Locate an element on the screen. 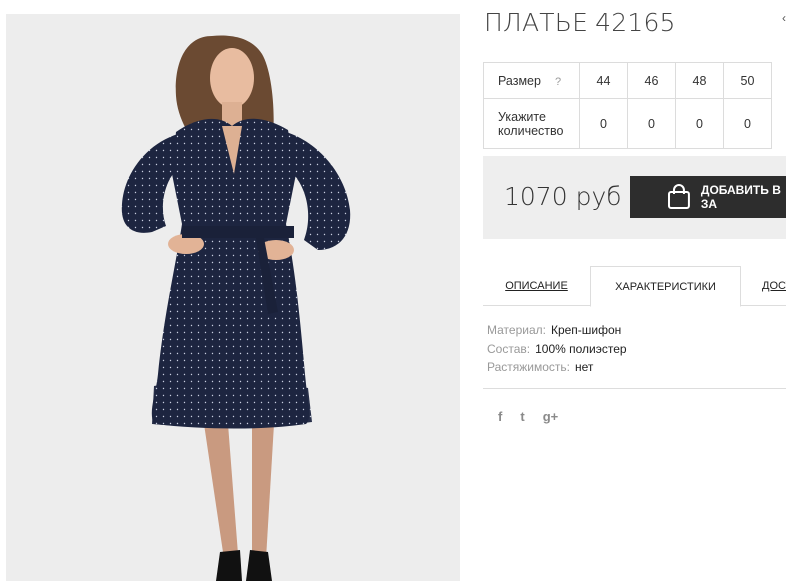 The height and width of the screenshot is (581, 786). buy-panel: 1070 руб ДОБАВИТЬ В ЗА is located at coordinates (634, 197).